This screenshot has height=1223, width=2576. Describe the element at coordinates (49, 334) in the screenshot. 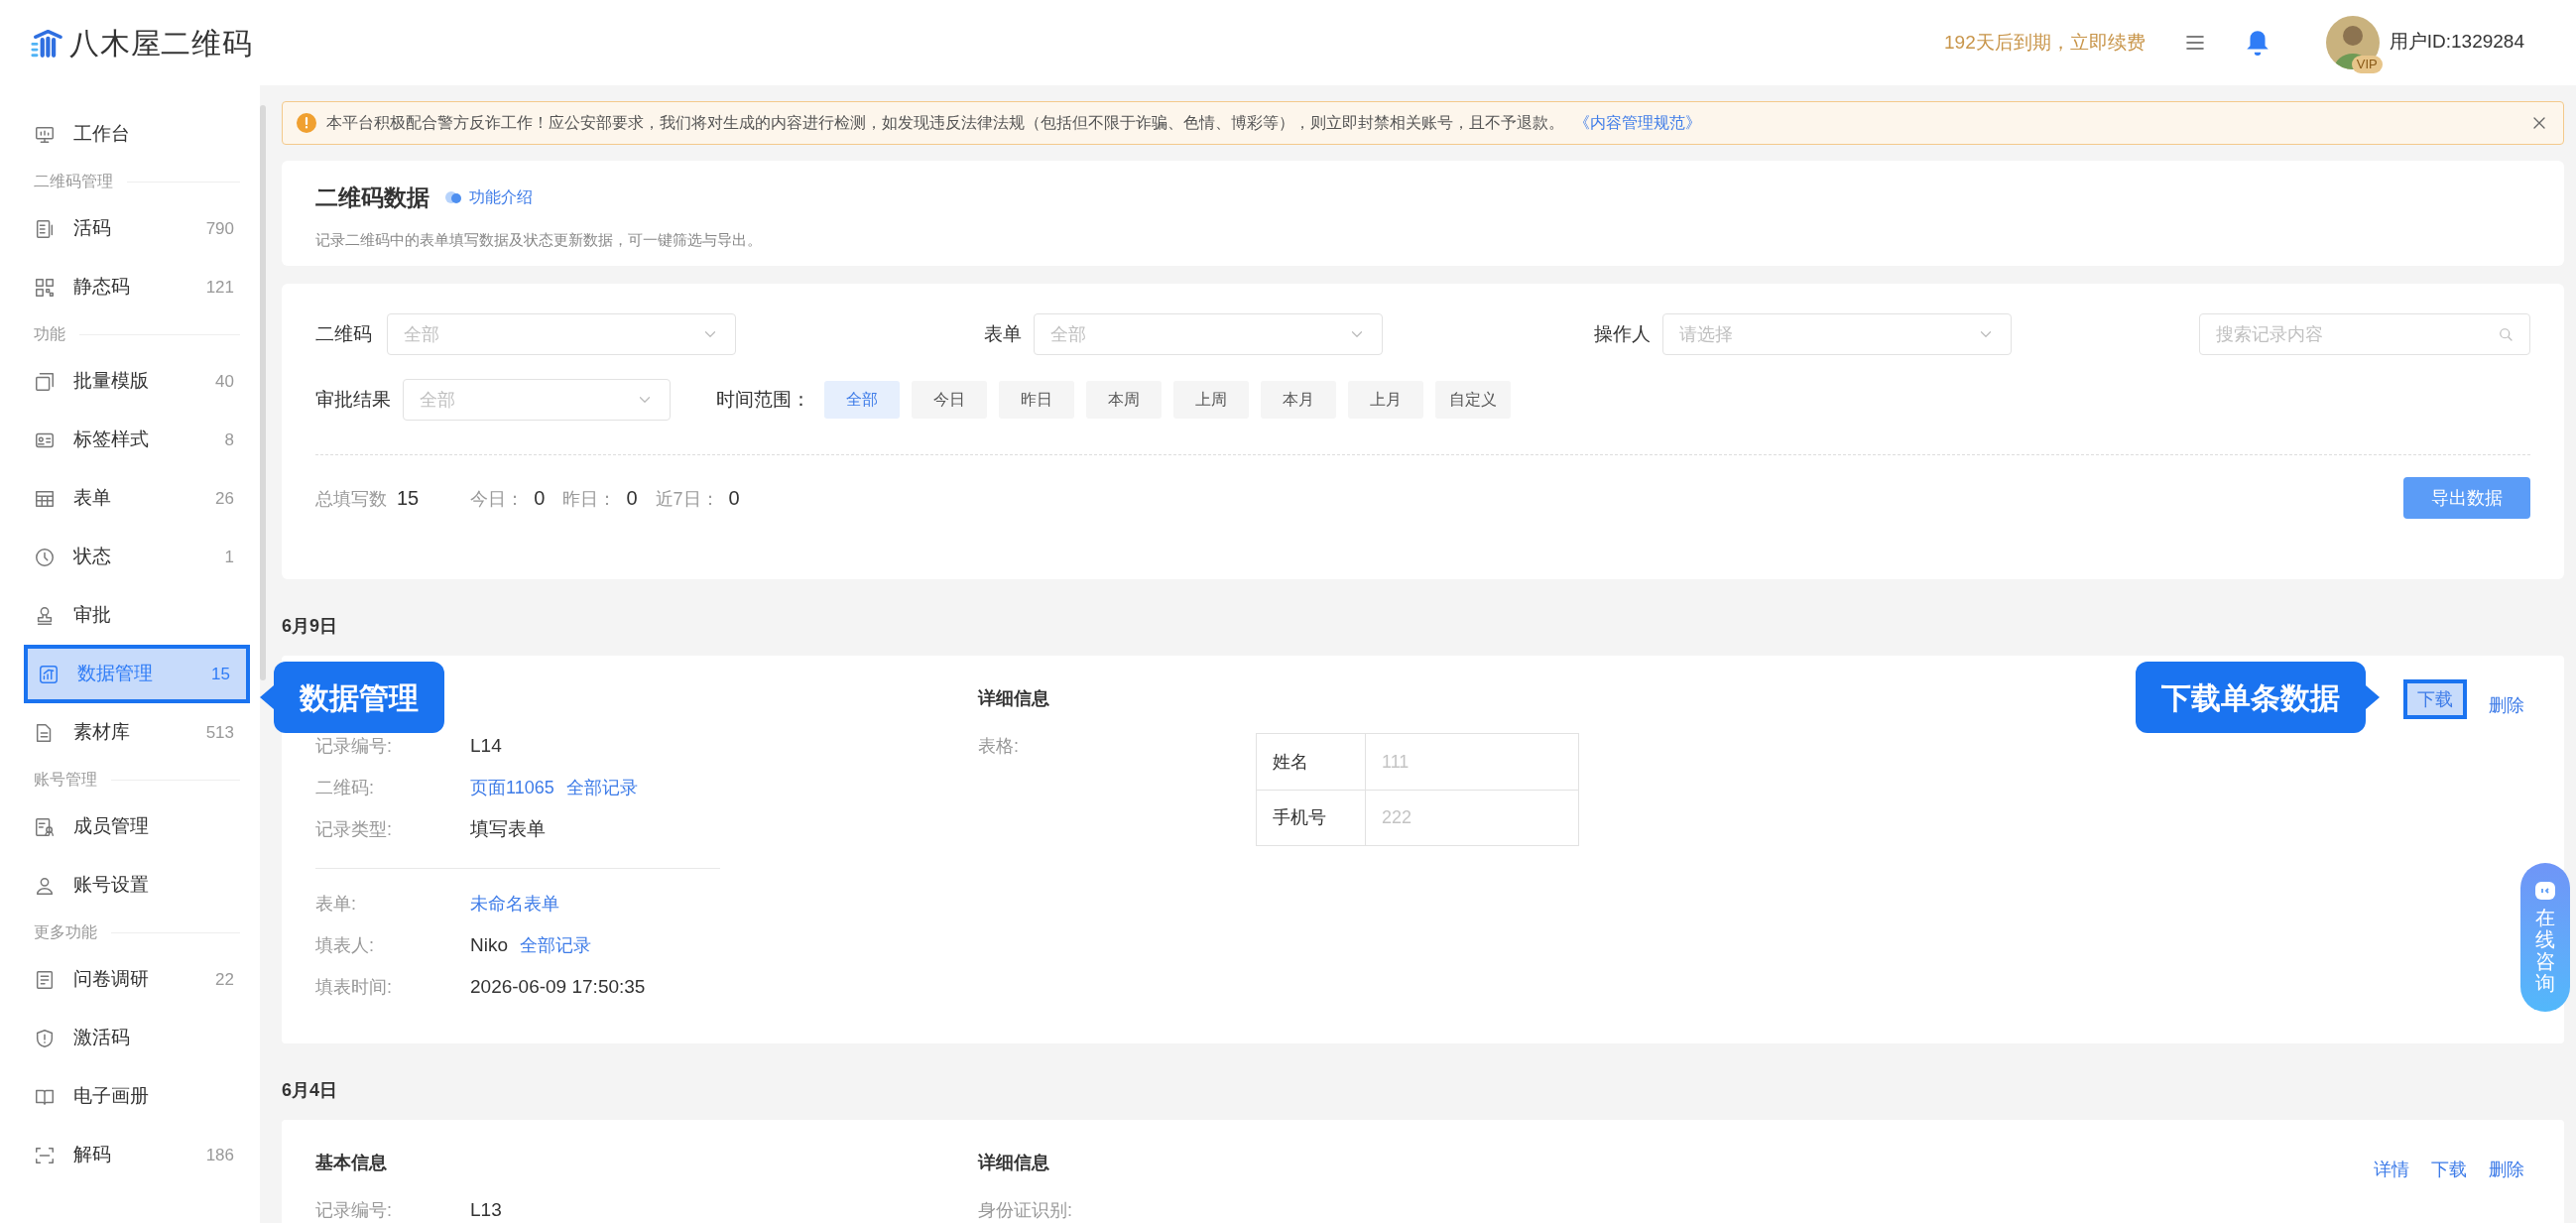

I see `sidebar-section-label: 功能` at that location.